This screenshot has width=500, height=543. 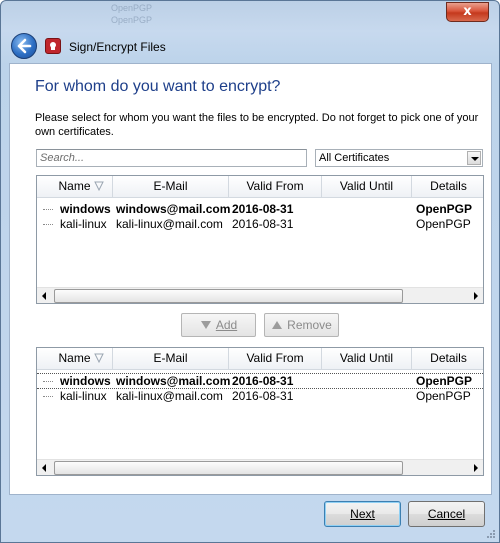 I want to click on page-heading: For whom do you want to encrypt?, so click(x=158, y=86).